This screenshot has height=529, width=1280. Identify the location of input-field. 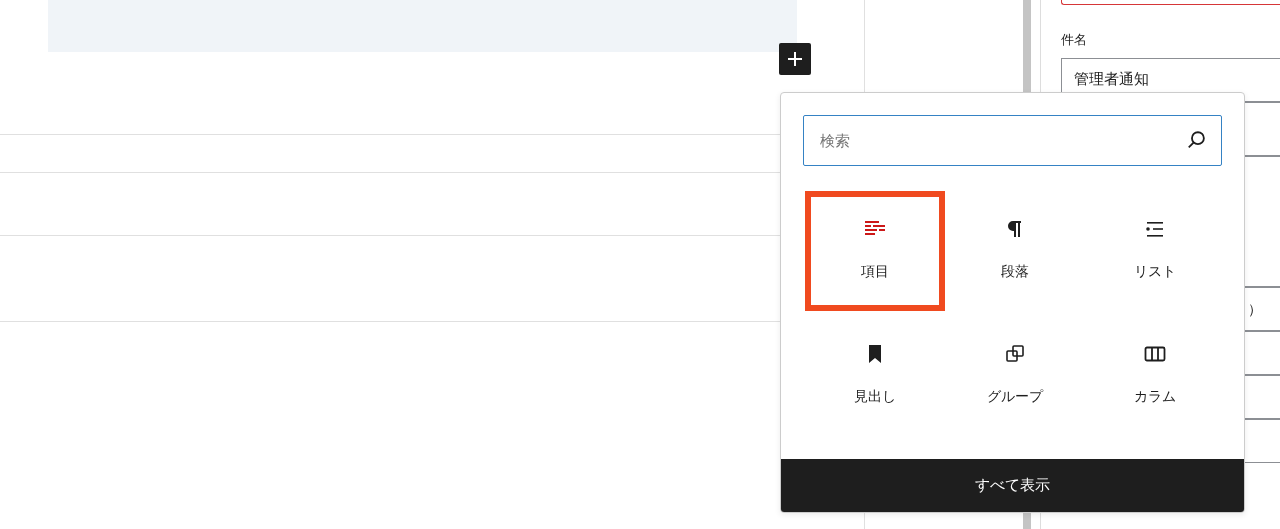
(1170, 2).